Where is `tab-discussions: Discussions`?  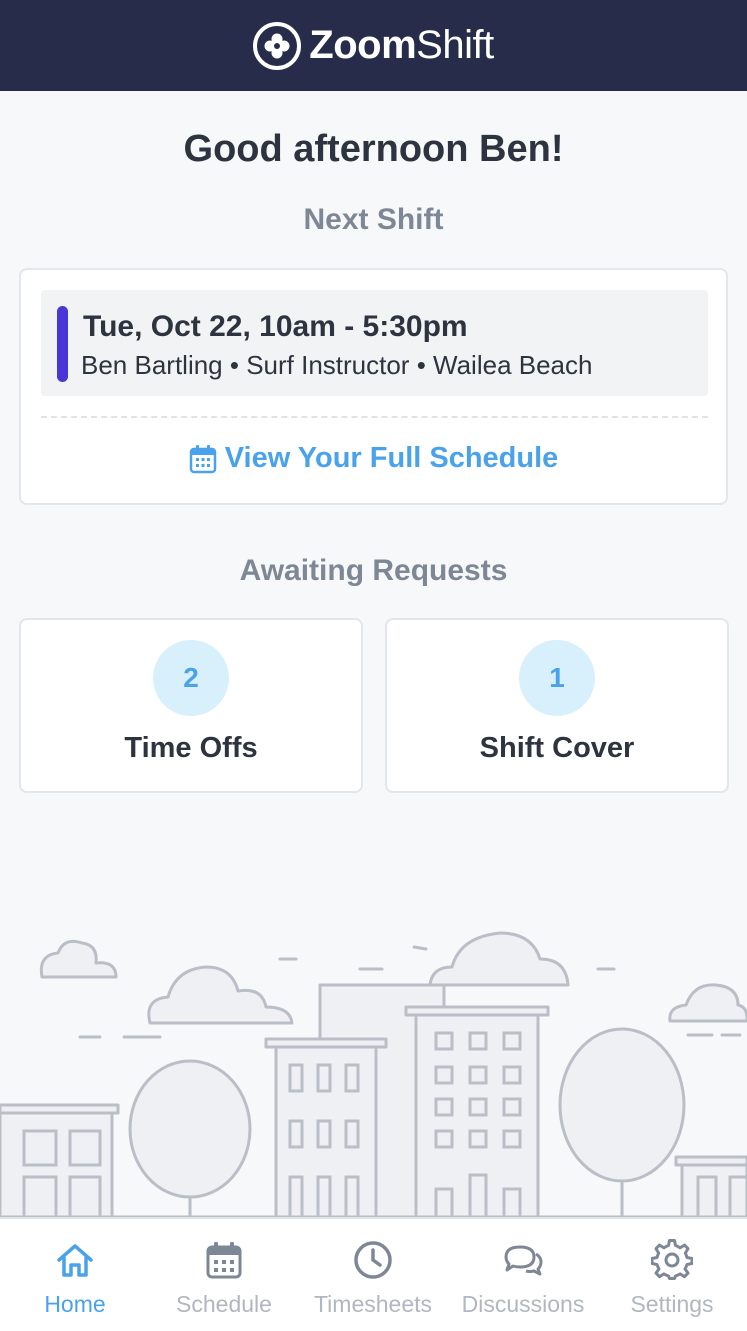 tab-discussions: Discussions is located at coordinates (523, 1275).